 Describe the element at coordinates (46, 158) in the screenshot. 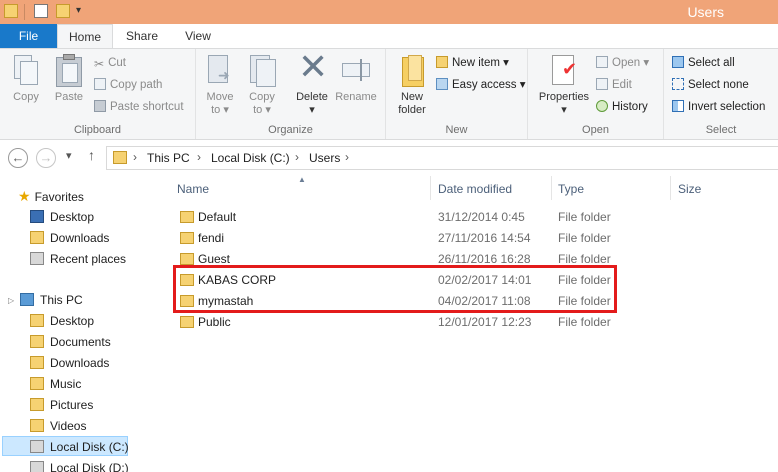

I see `forward-button: →` at that location.